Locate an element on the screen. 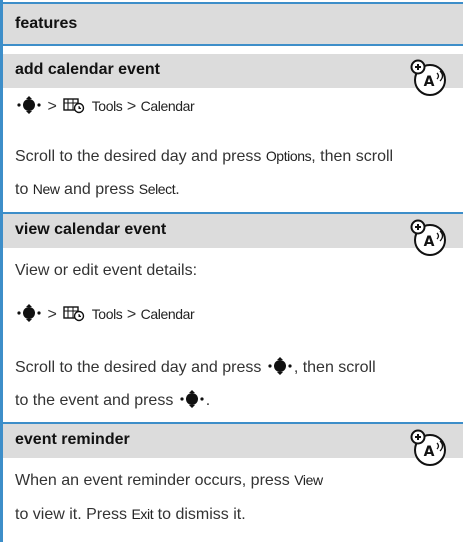 This screenshot has width=463, height=542. section-body-line: to the event and press . is located at coordinates (113, 399).